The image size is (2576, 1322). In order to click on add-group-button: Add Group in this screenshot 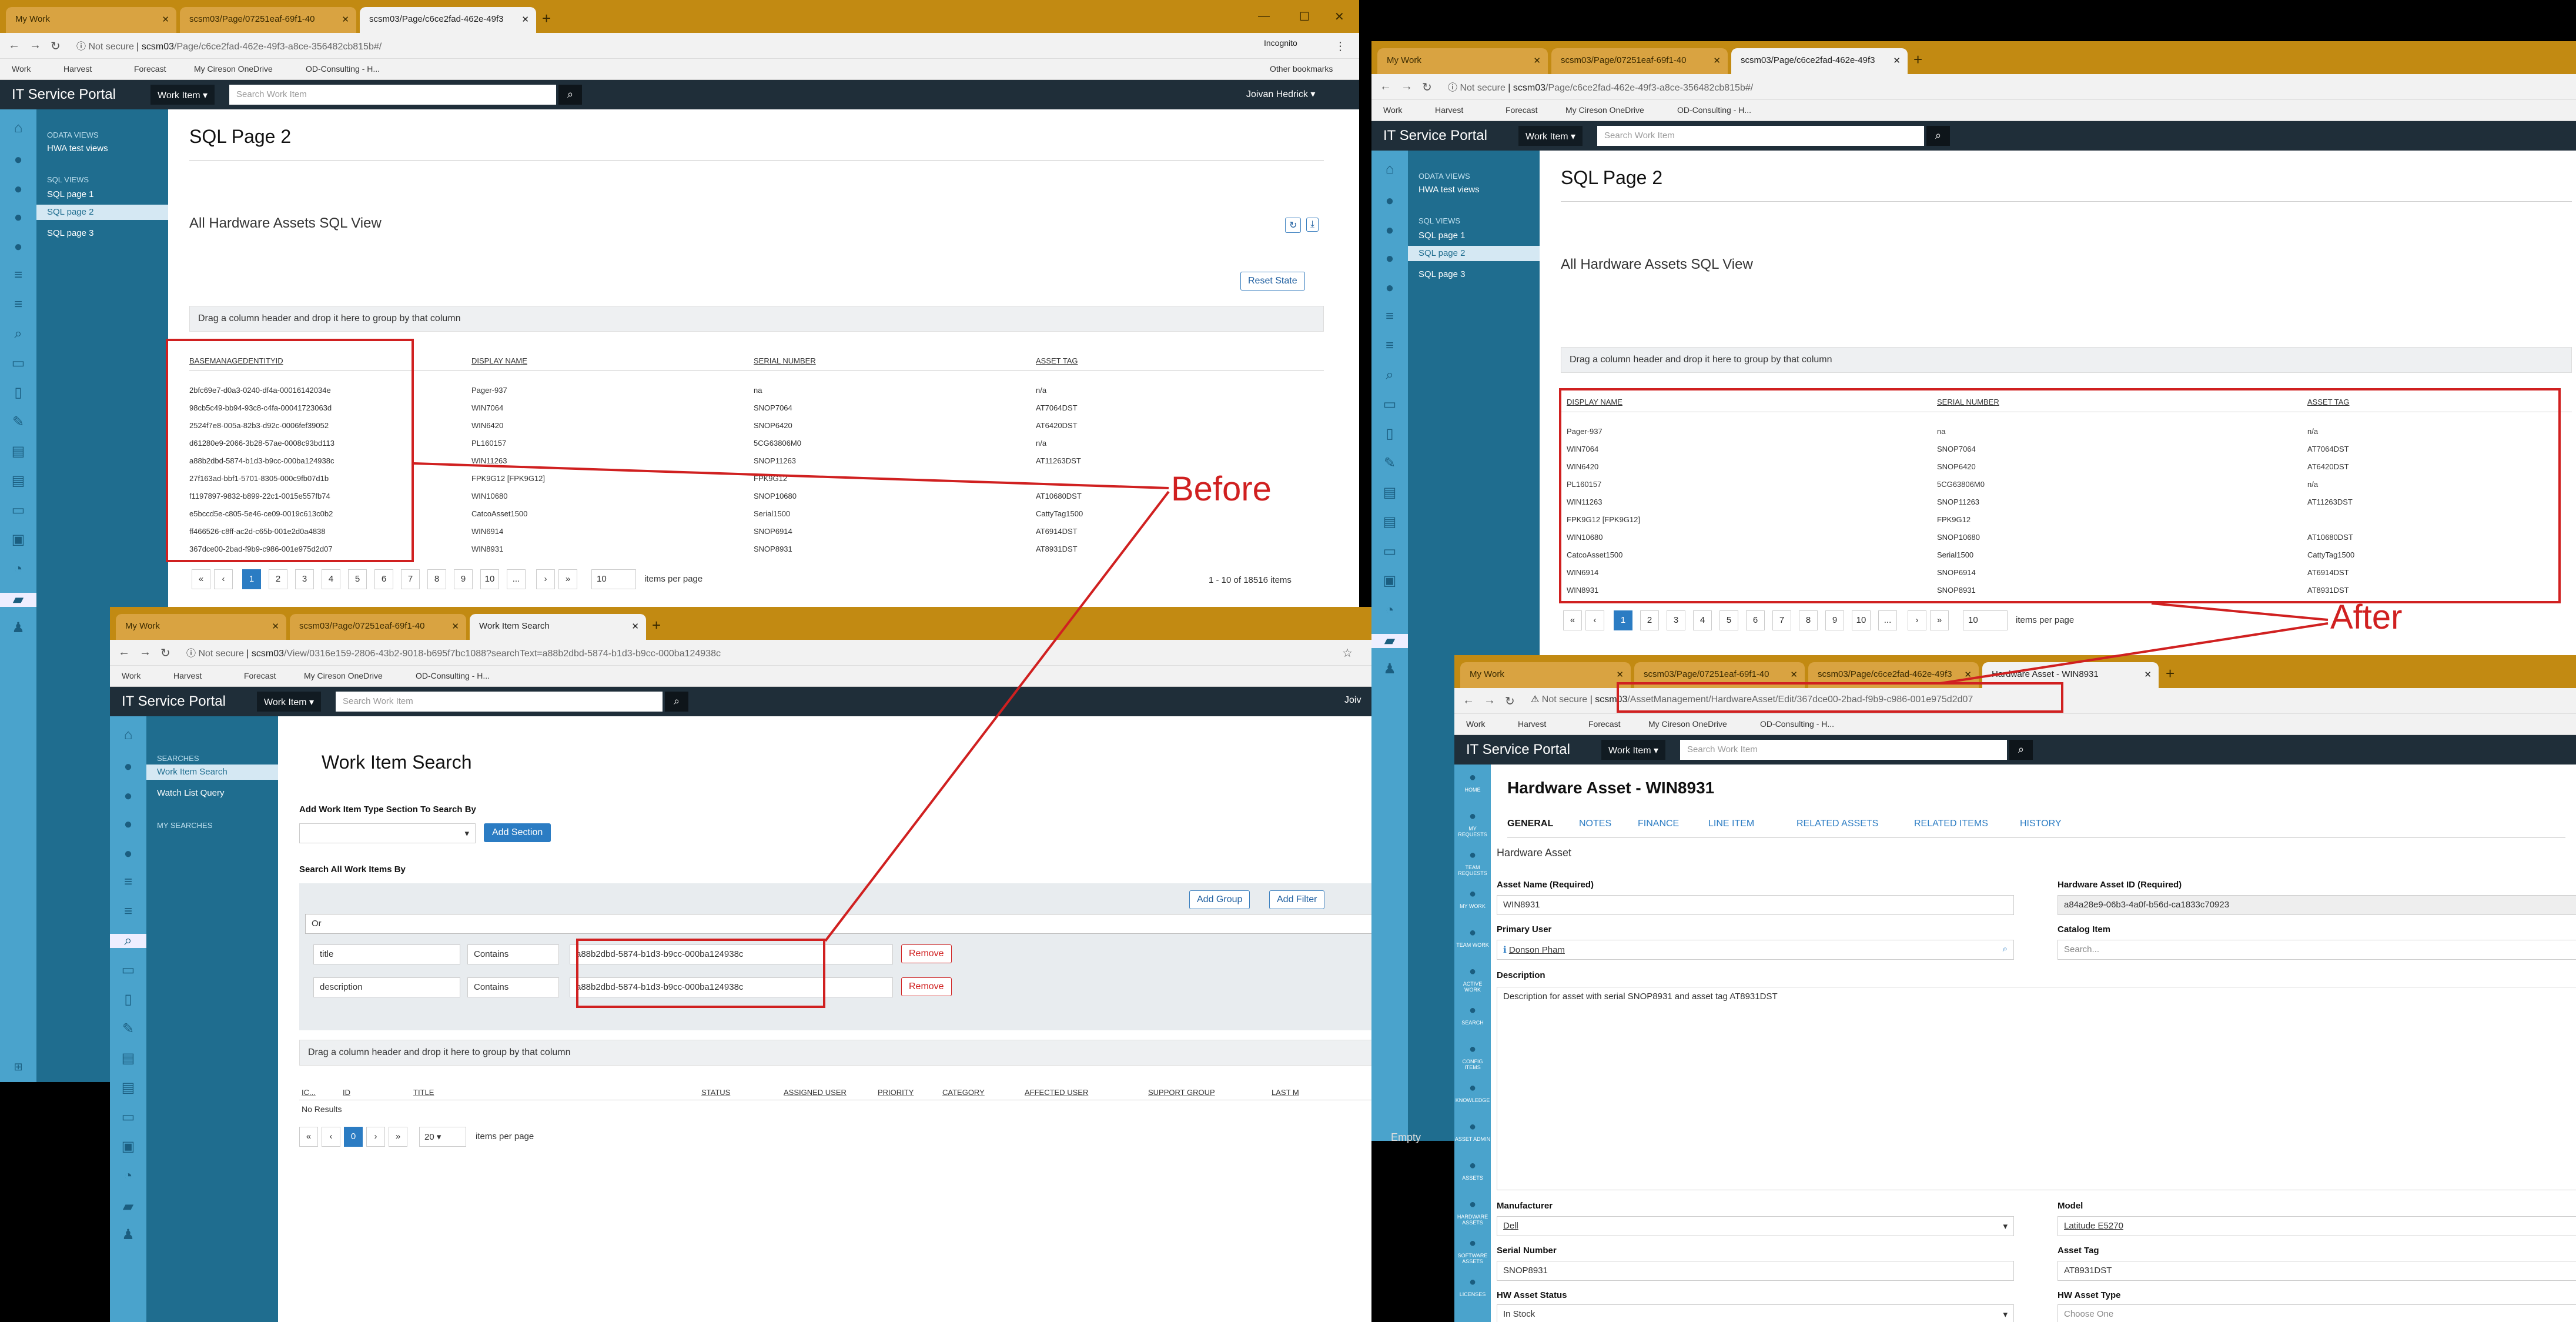, I will do `click(1219, 900)`.